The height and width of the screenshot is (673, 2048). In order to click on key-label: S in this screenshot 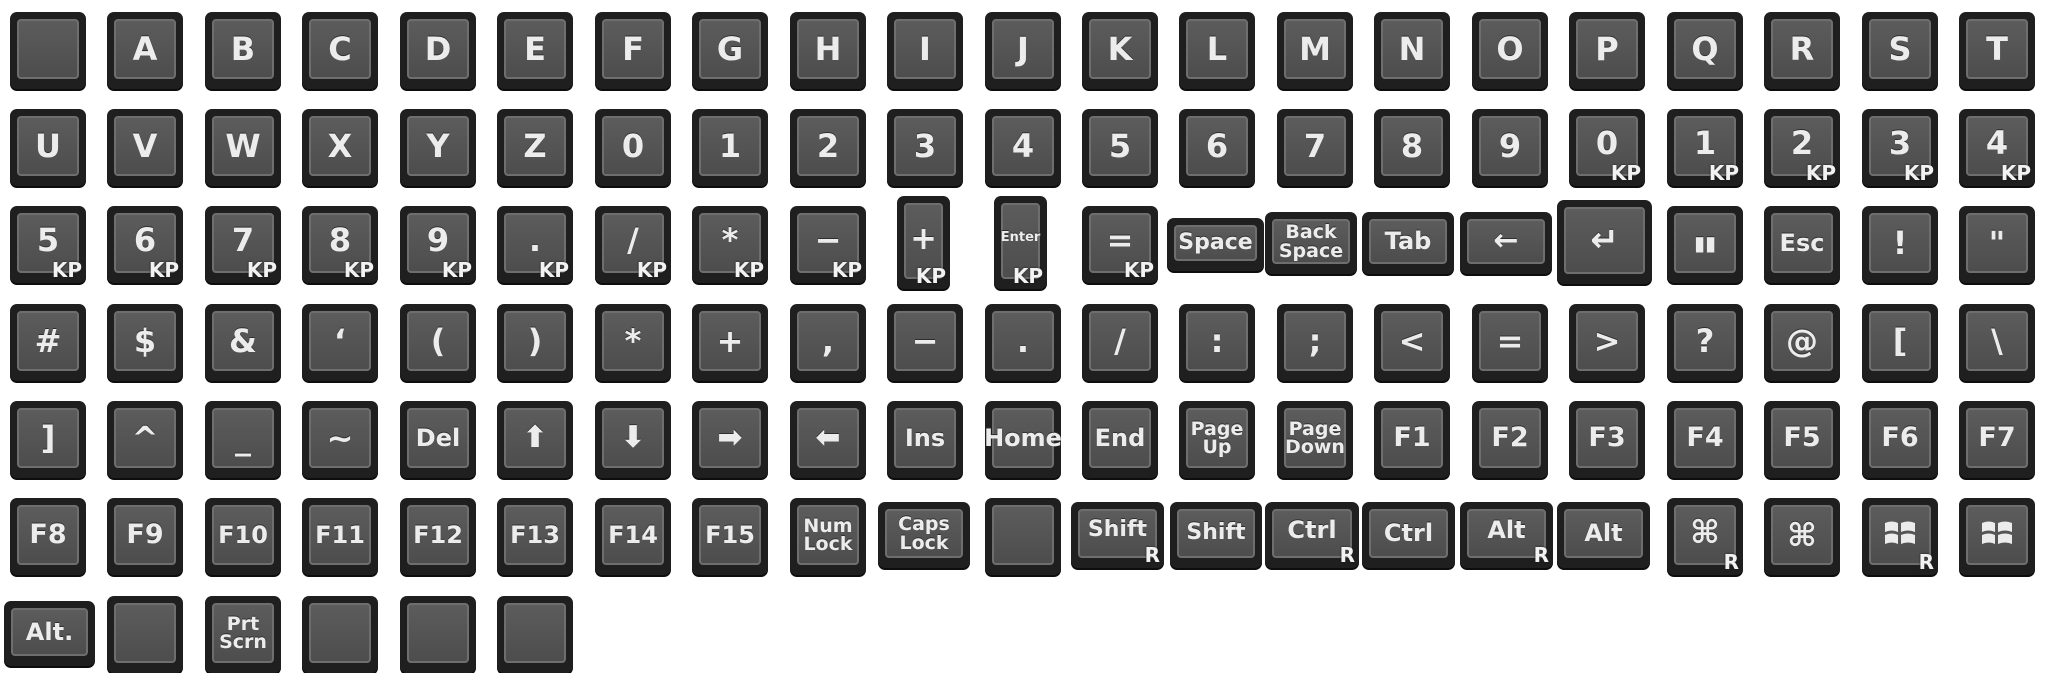, I will do `click(1900, 48)`.